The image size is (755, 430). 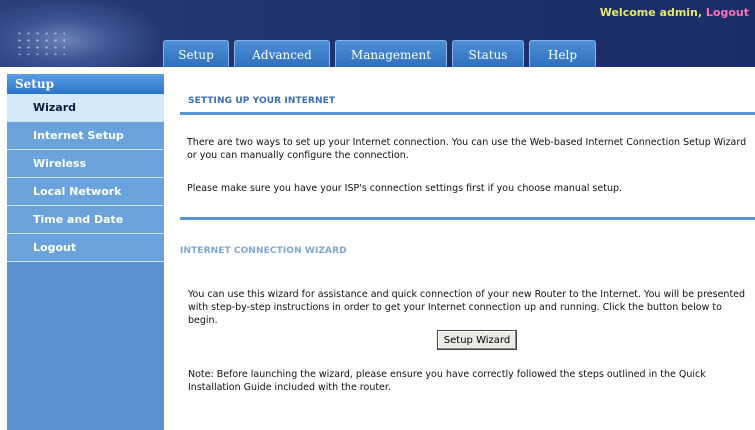 What do you see at coordinates (727, 12) in the screenshot?
I see `header-logout-link: Logout` at bounding box center [727, 12].